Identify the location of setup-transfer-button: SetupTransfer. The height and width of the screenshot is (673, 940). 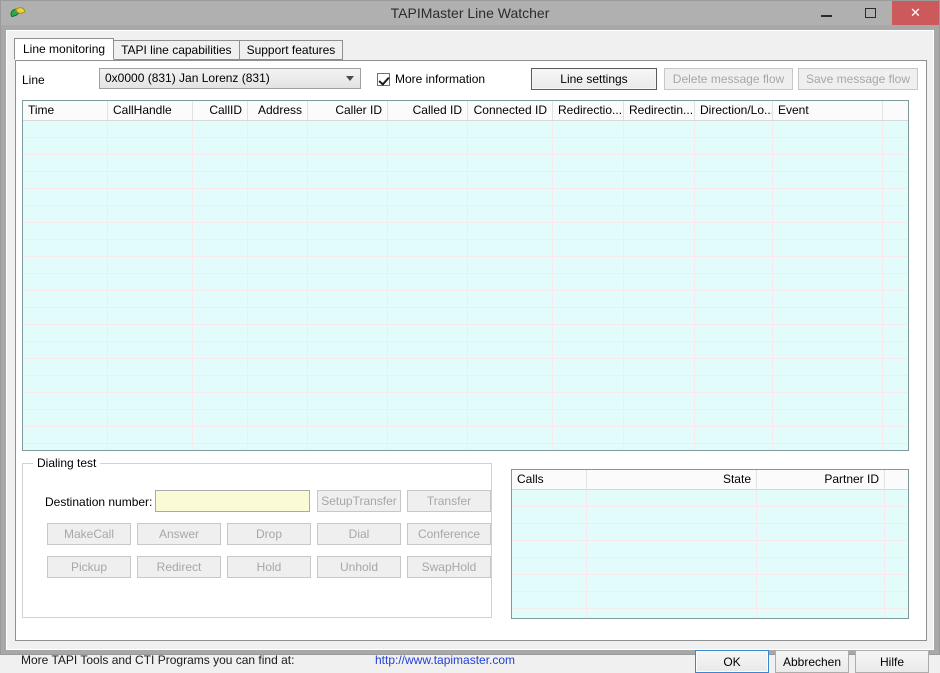
(359, 501).